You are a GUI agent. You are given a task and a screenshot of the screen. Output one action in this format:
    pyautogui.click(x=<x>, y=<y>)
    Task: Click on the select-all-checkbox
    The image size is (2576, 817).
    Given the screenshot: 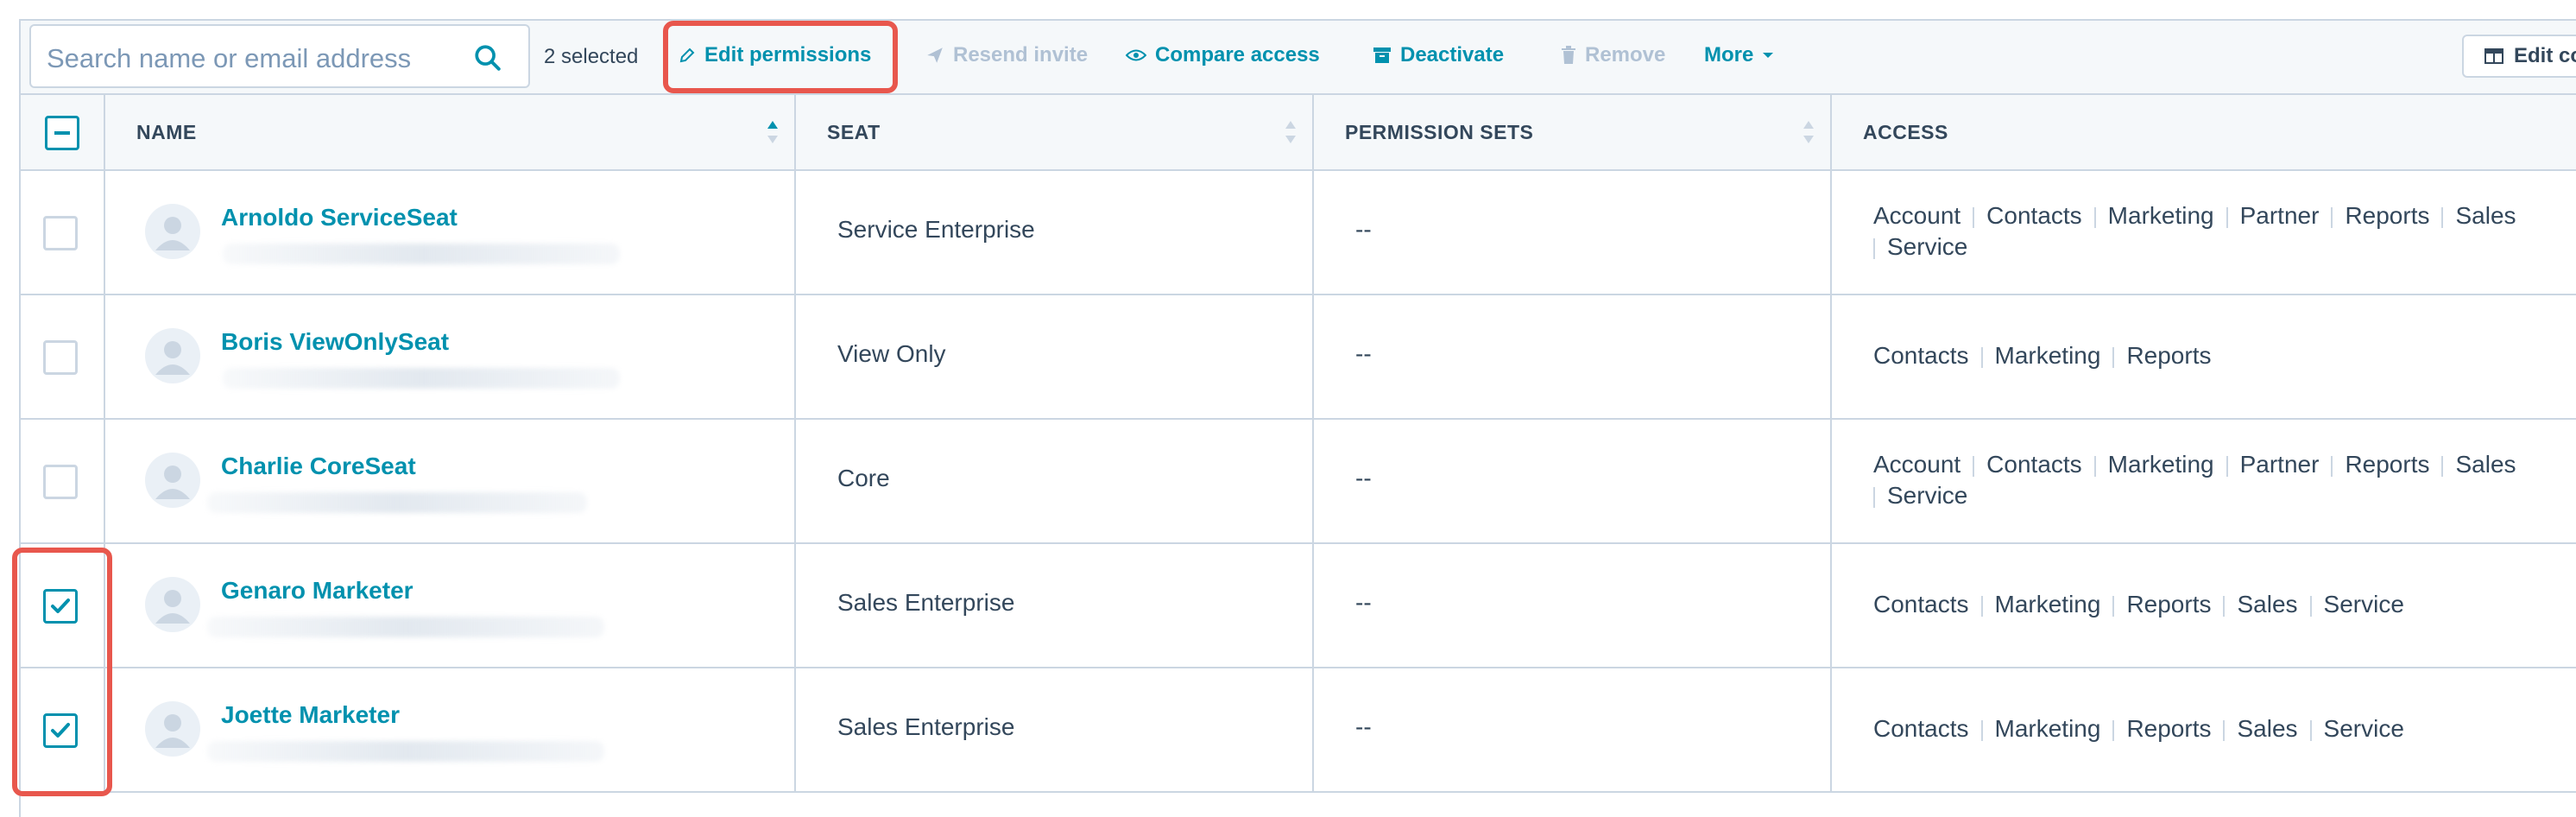 What is the action you would take?
    pyautogui.click(x=62, y=133)
    